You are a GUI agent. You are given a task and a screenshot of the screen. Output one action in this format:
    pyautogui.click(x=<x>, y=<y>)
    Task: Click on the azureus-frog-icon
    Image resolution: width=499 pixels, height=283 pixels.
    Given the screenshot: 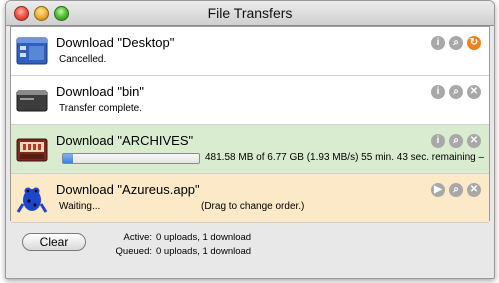 What is the action you would take?
    pyautogui.click(x=32, y=200)
    